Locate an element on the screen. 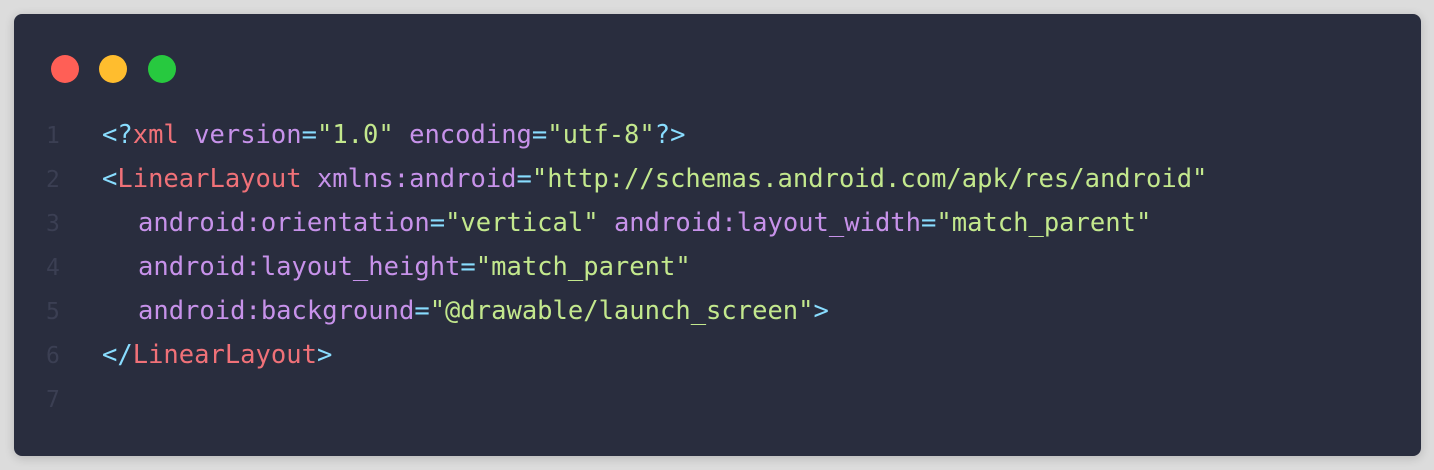  line-number: 1 is located at coordinates (53, 136).